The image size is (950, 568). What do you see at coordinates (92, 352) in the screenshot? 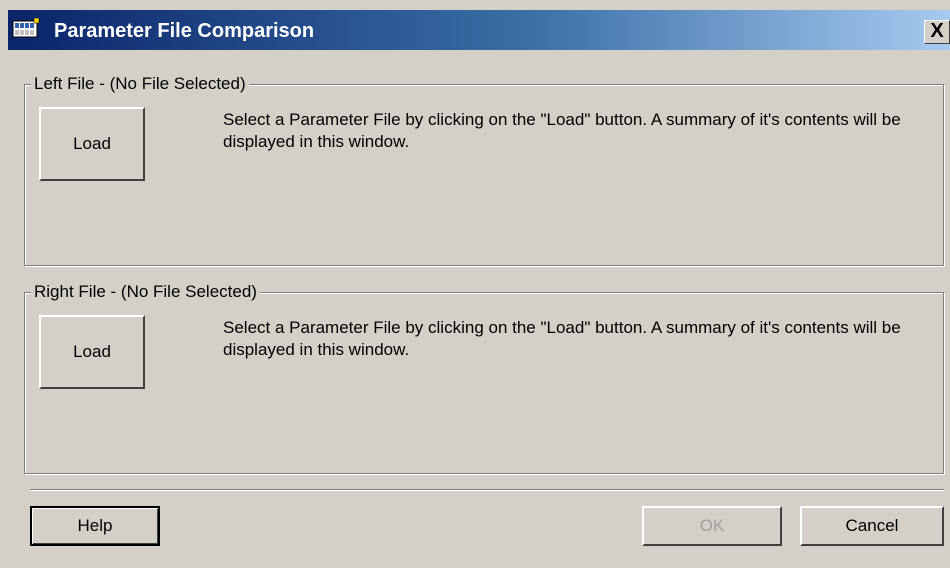
I see `right-load-button: Load` at bounding box center [92, 352].